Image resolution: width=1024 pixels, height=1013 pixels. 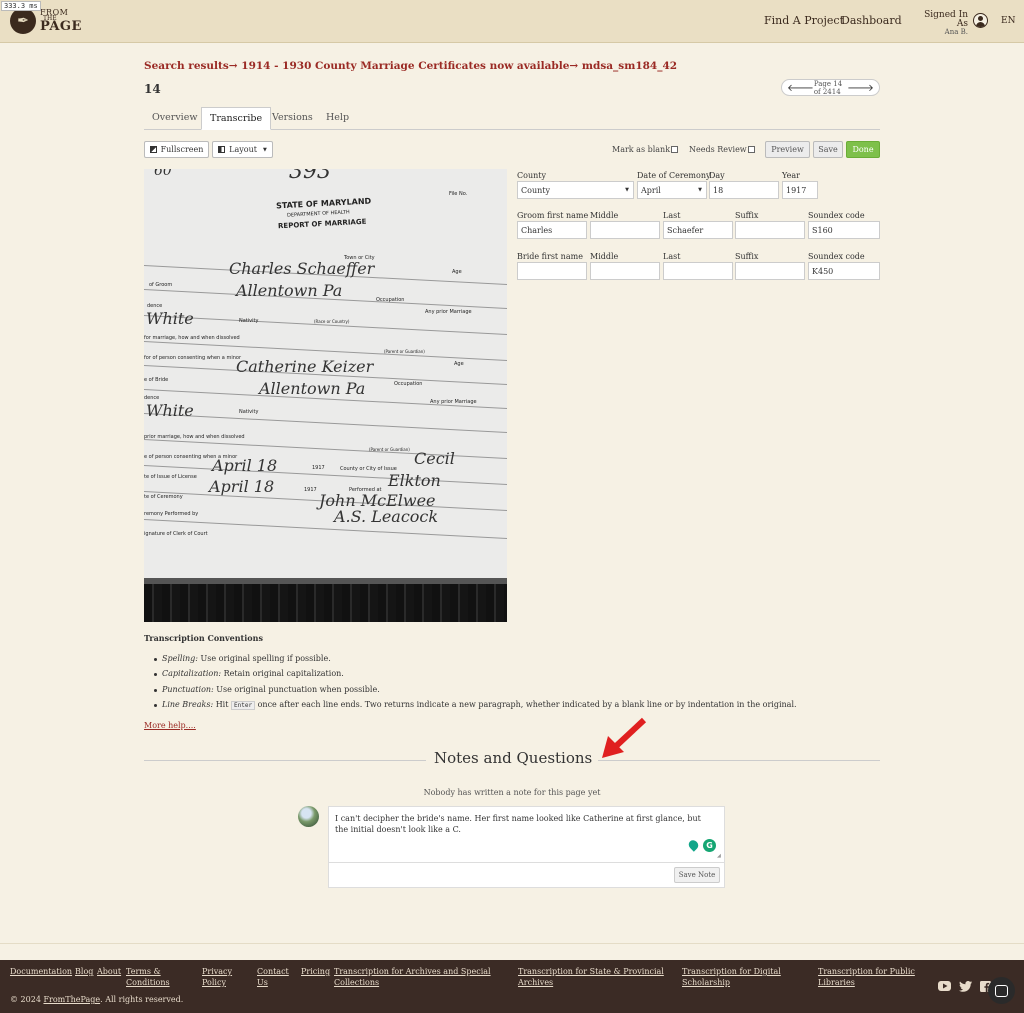 What do you see at coordinates (744, 190) in the screenshot?
I see `day-field: 18` at bounding box center [744, 190].